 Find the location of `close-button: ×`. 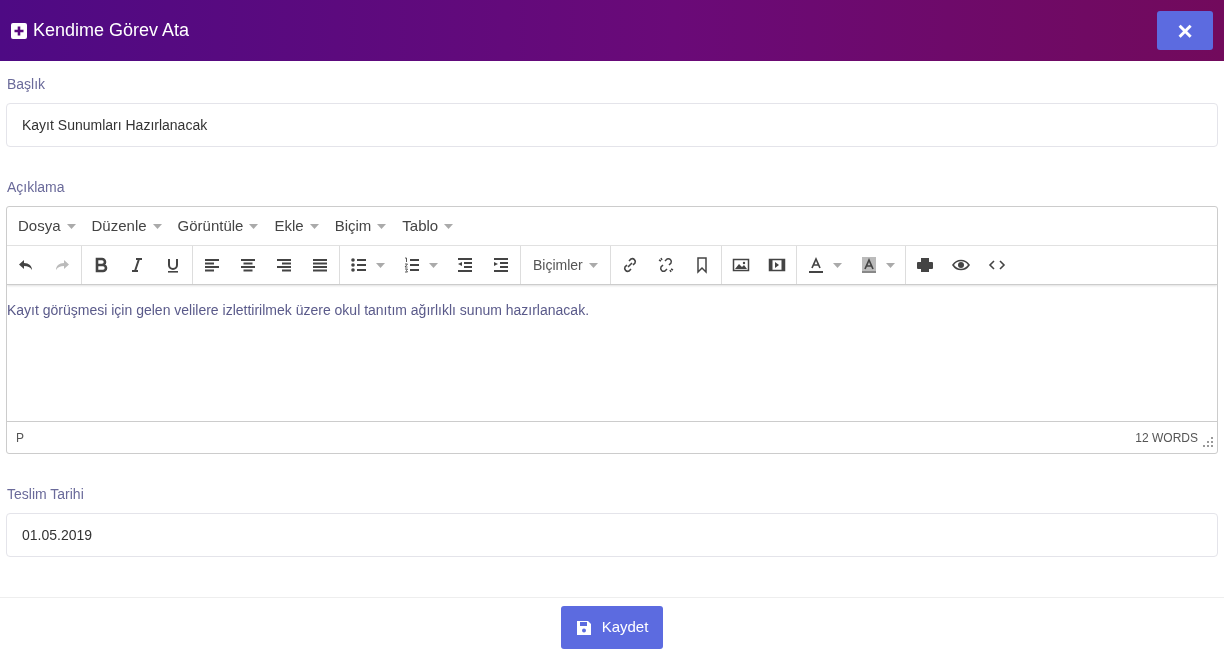

close-button: × is located at coordinates (1185, 30).